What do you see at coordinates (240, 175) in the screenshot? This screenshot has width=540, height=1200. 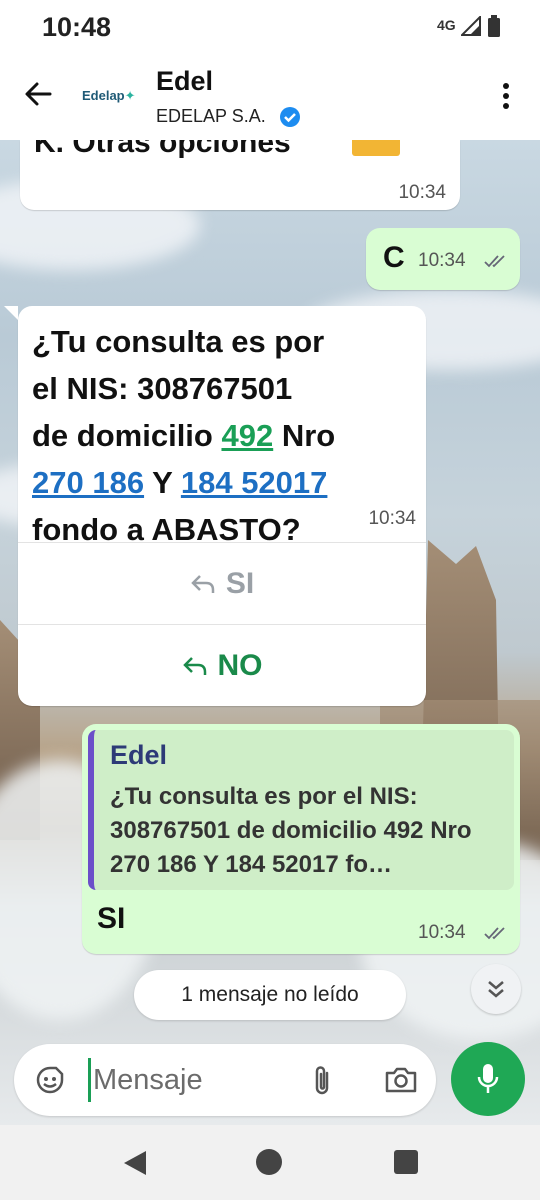 I see `incoming-message: K. Otras opciones 10:34` at bounding box center [240, 175].